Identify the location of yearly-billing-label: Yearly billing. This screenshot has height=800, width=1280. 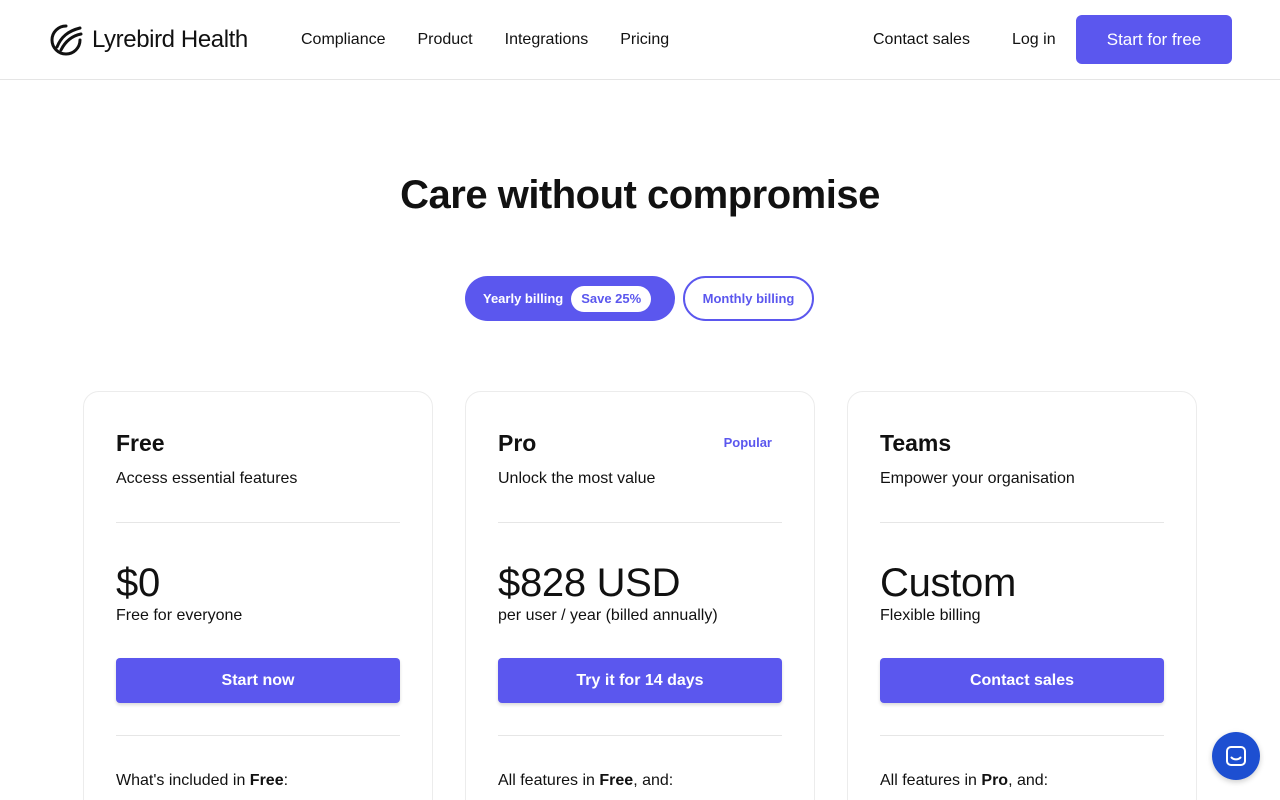
(523, 298).